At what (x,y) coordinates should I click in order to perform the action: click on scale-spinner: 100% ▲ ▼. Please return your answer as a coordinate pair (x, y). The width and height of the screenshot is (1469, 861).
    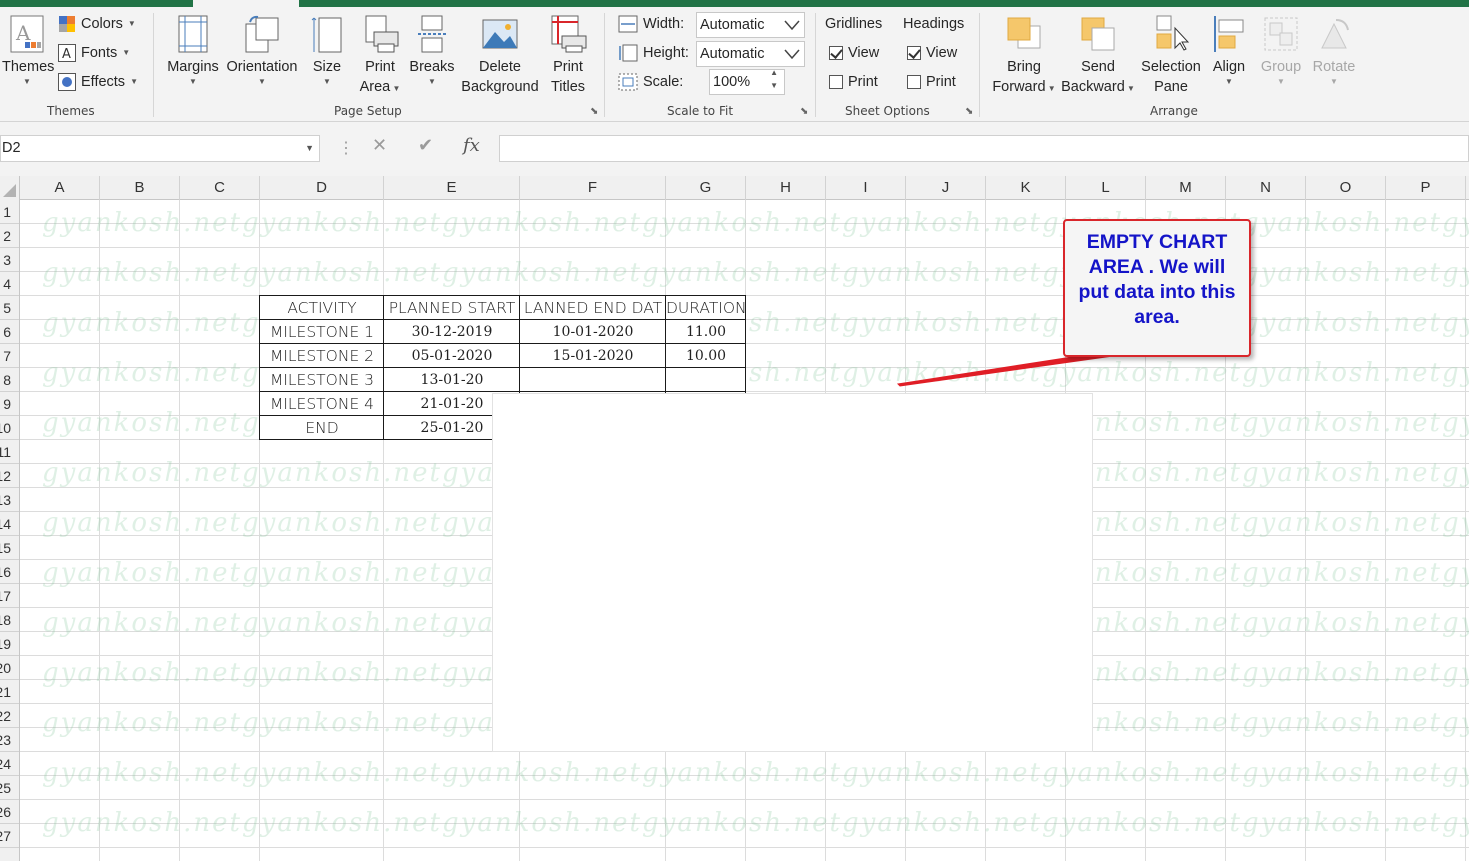
    Looking at the image, I should click on (747, 80).